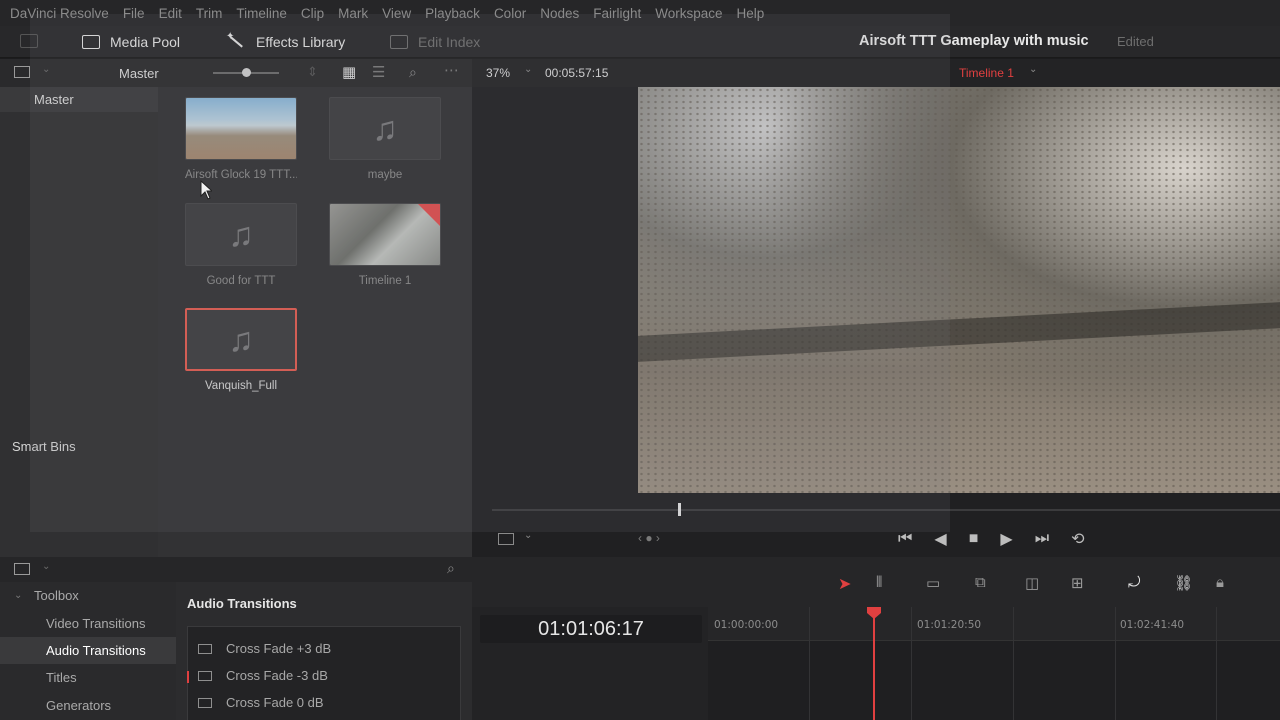 This screenshot has height=720, width=1280. What do you see at coordinates (188, 677) in the screenshot?
I see `effect-drag-indicator` at bounding box center [188, 677].